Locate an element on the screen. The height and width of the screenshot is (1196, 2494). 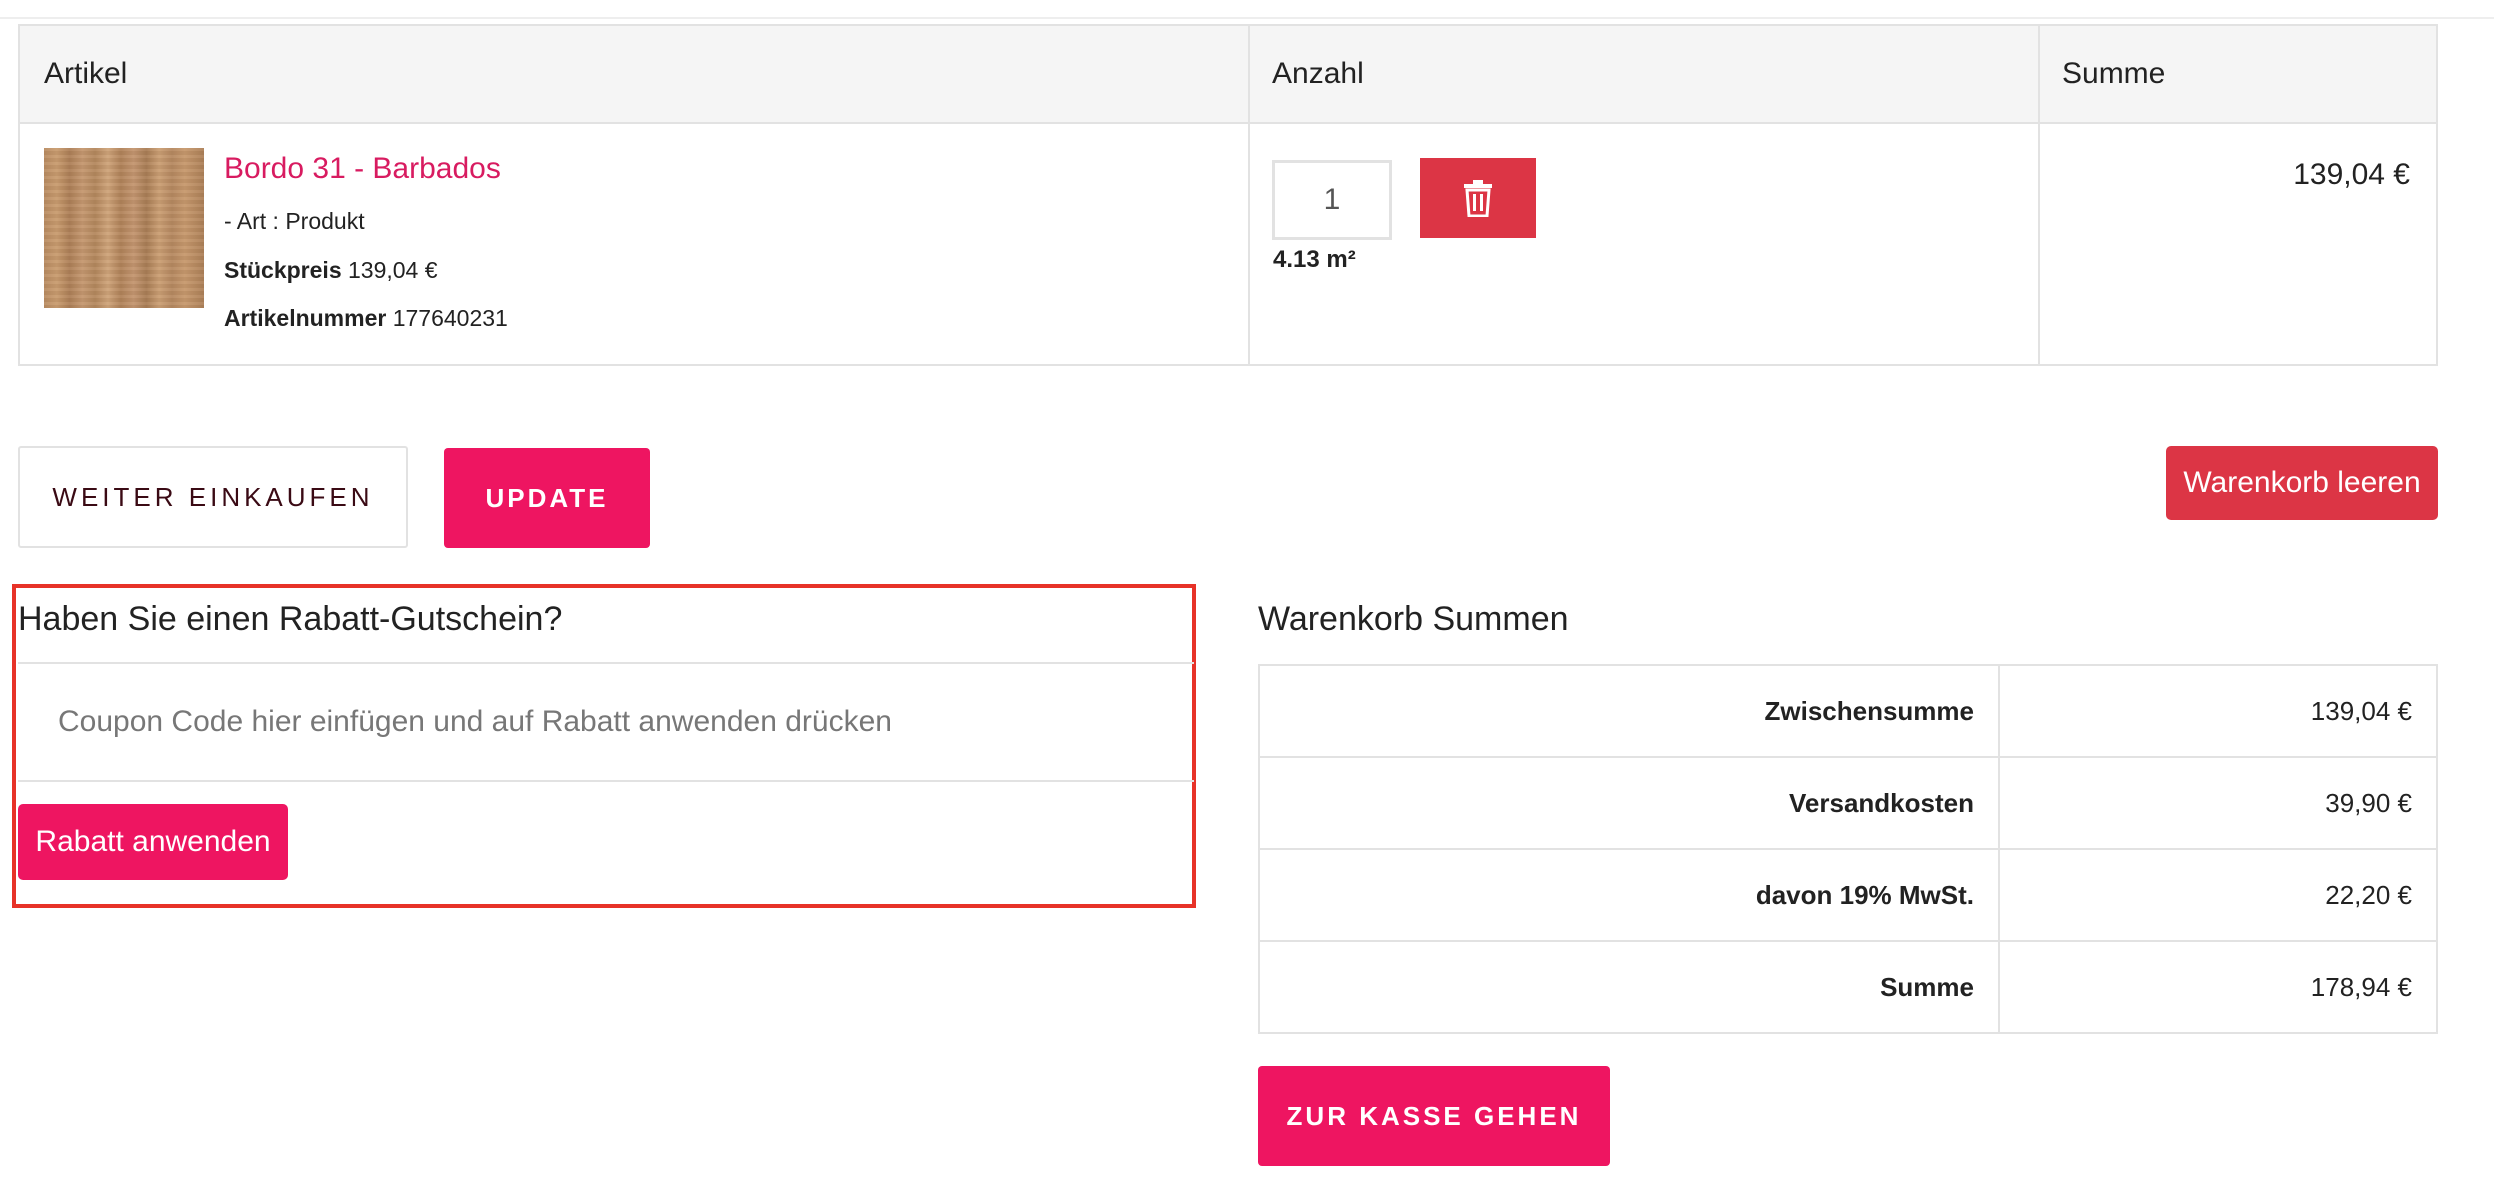
sku-label: Artikelnummer is located at coordinates (305, 318).